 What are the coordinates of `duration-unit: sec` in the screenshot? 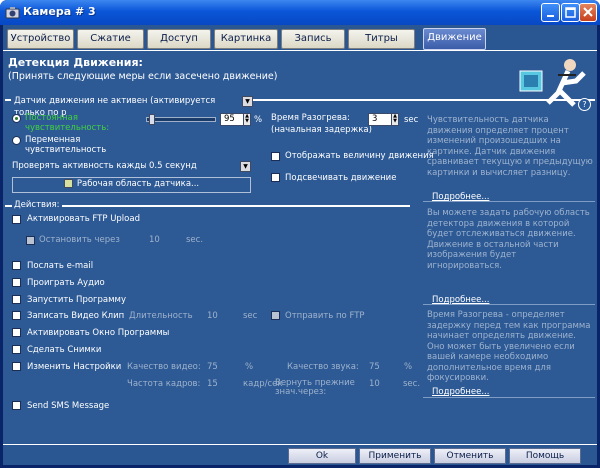 It's located at (250, 316).